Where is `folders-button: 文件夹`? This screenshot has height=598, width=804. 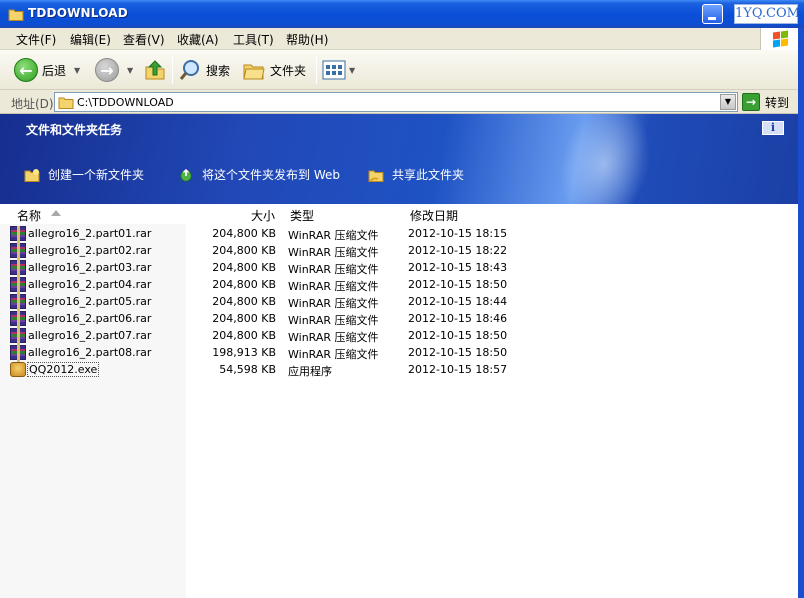
folders-button: 文件夹 is located at coordinates (274, 70).